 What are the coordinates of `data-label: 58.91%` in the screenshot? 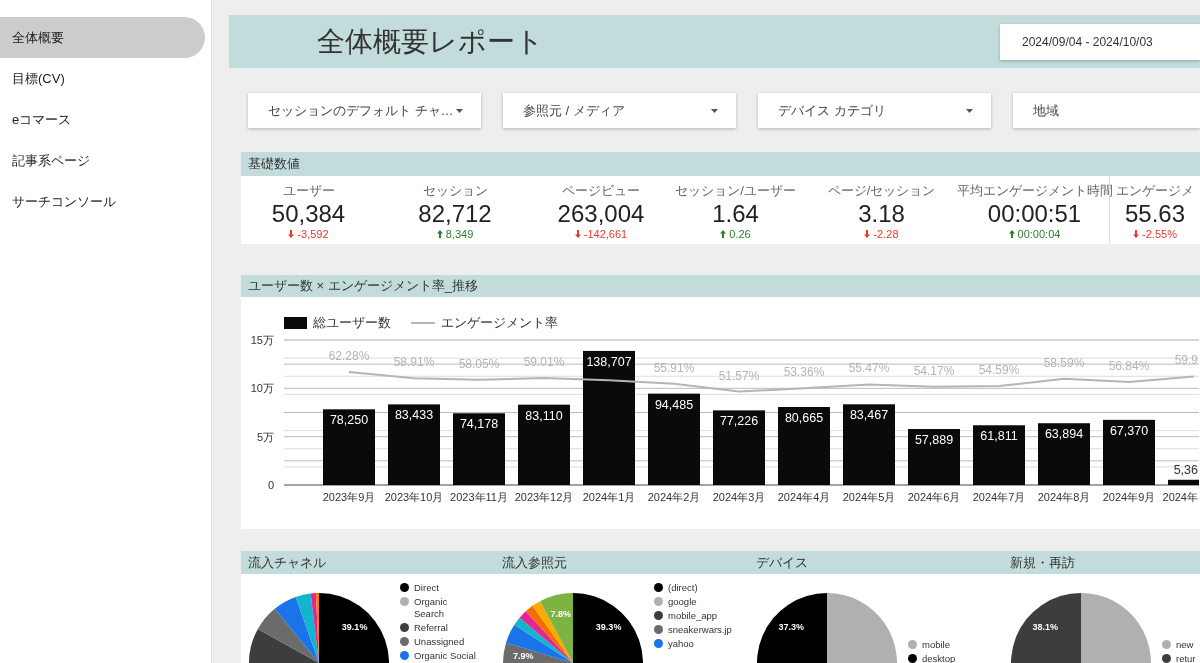 It's located at (414, 362).